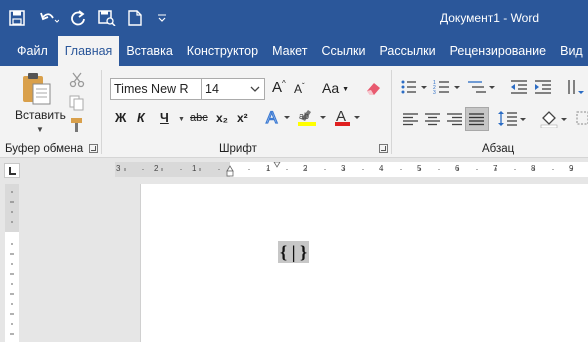 The image size is (588, 342). Describe the element at coordinates (289, 51) in the screenshot. I see `tab-layout: Макет` at that location.